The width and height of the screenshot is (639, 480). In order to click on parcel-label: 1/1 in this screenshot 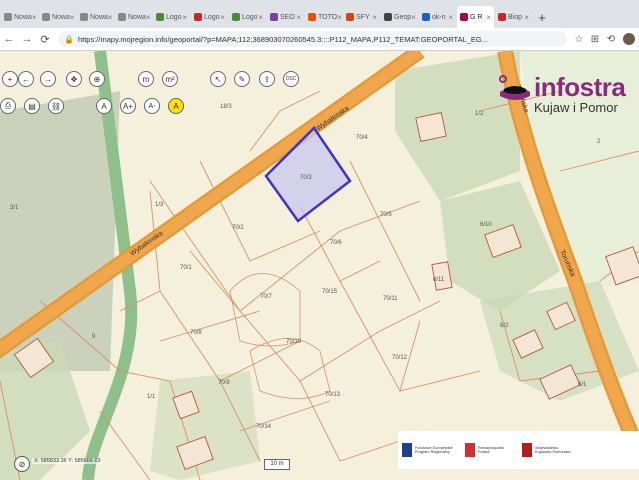, I will do `click(151, 397)`.